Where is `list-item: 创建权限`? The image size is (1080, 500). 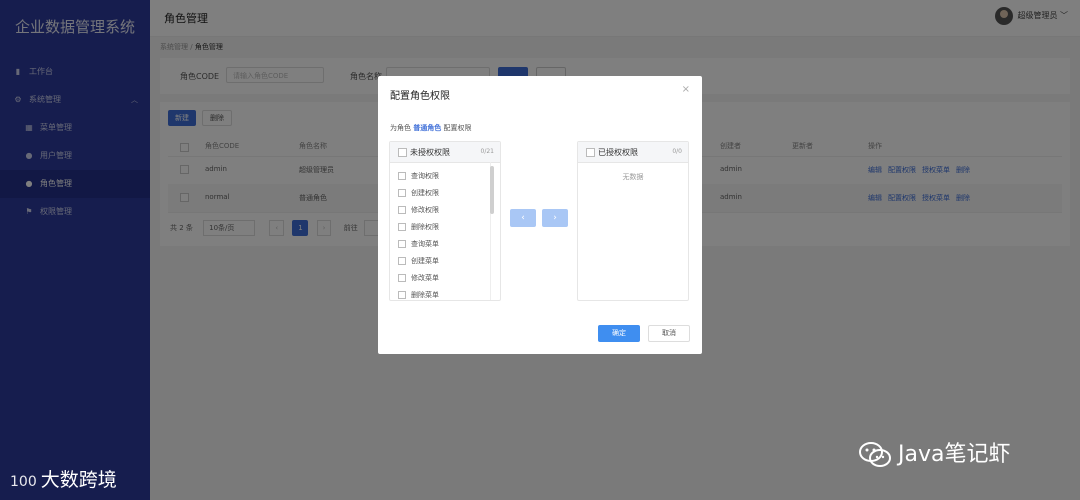 list-item: 创建权限 is located at coordinates (442, 193).